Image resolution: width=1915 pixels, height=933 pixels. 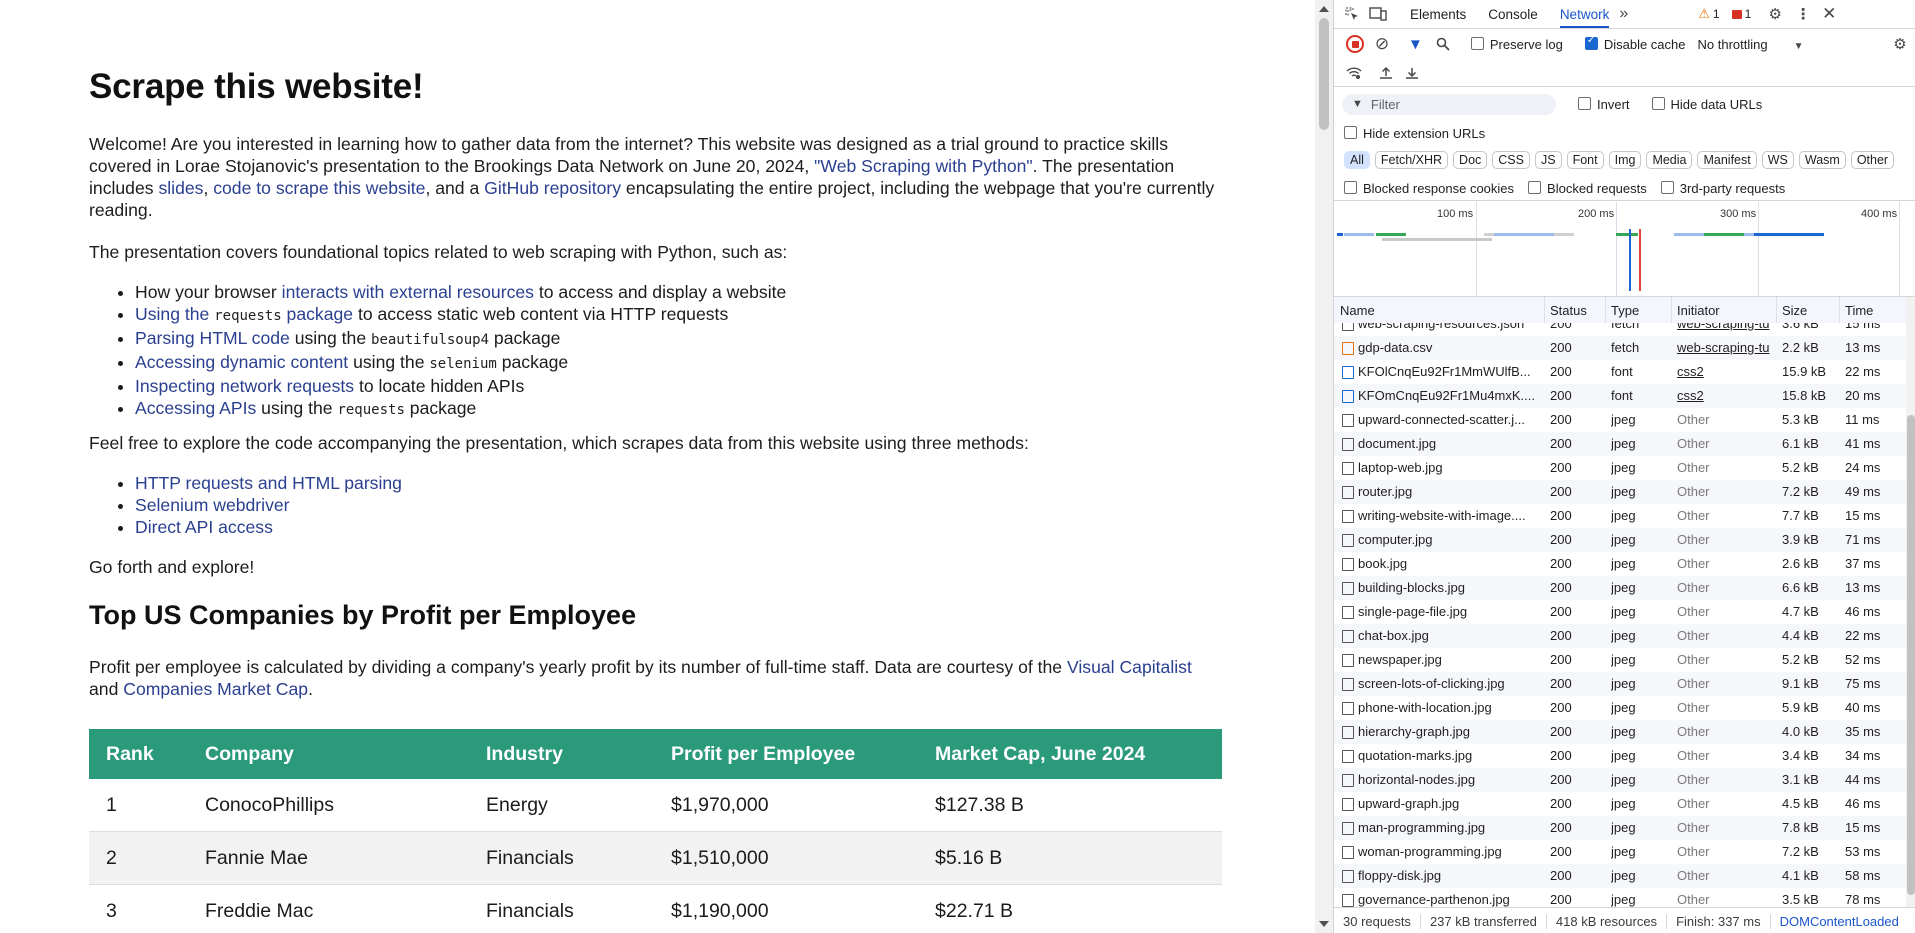 I want to click on column-header-status: Status, so click(x=1568, y=310).